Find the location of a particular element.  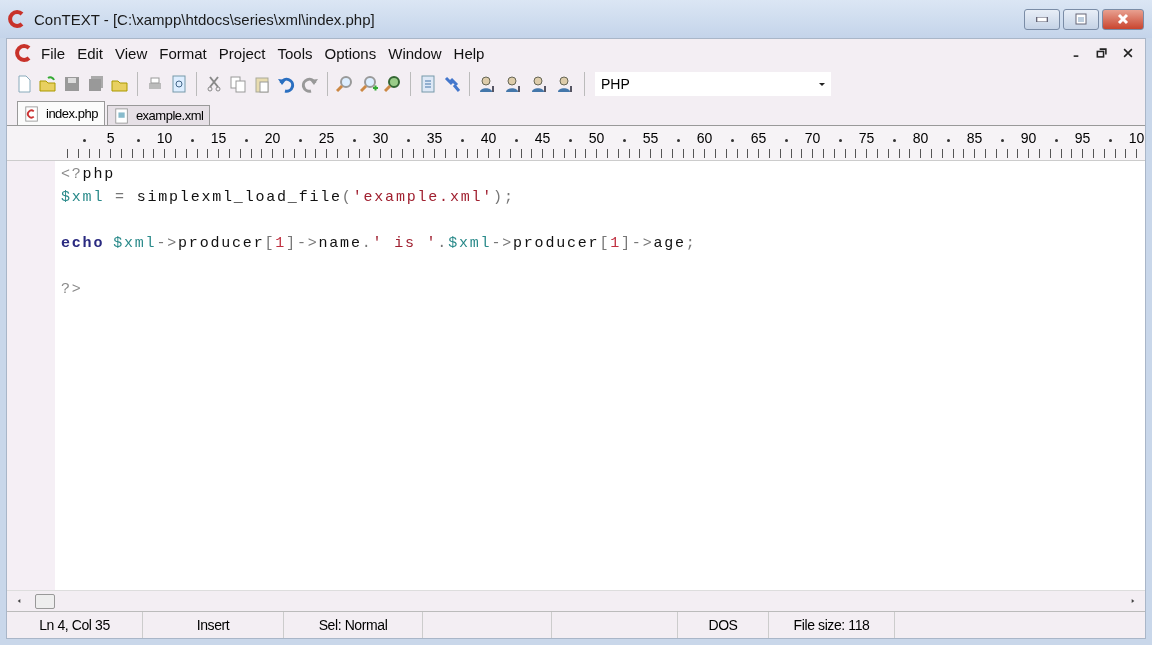

status-field: Insert is located at coordinates (213, 625).